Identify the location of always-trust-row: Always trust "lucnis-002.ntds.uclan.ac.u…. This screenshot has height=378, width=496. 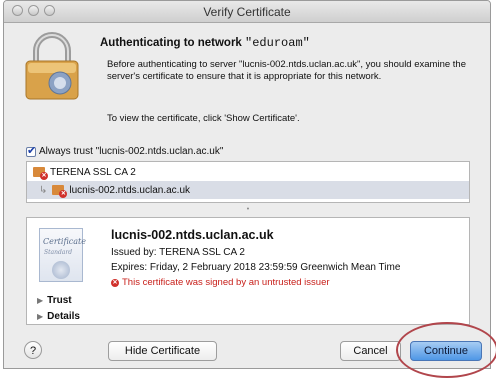
(125, 150).